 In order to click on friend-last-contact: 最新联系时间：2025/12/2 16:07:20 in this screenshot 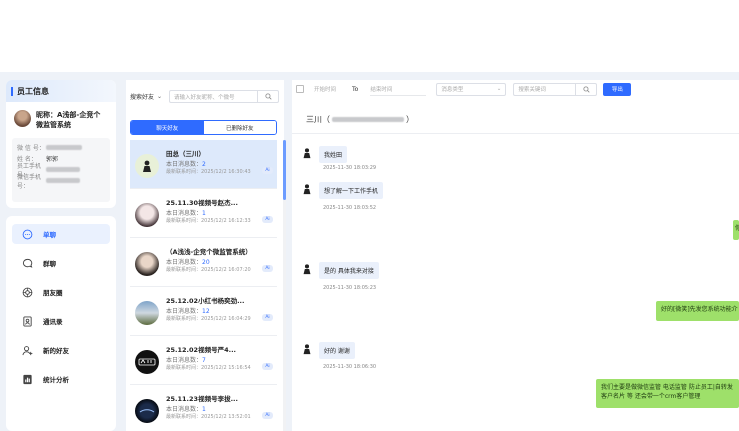, I will do `click(208, 270)`.